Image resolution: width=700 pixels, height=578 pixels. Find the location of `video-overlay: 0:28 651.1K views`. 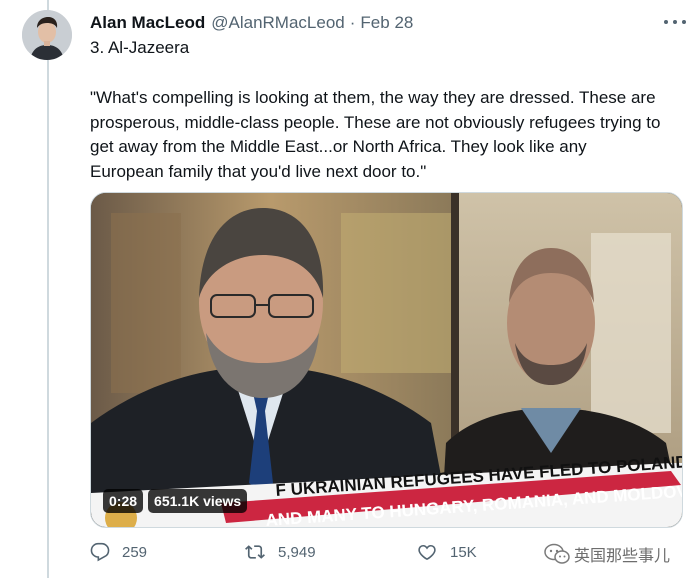

video-overlay: 0:28 651.1K views is located at coordinates (175, 501).